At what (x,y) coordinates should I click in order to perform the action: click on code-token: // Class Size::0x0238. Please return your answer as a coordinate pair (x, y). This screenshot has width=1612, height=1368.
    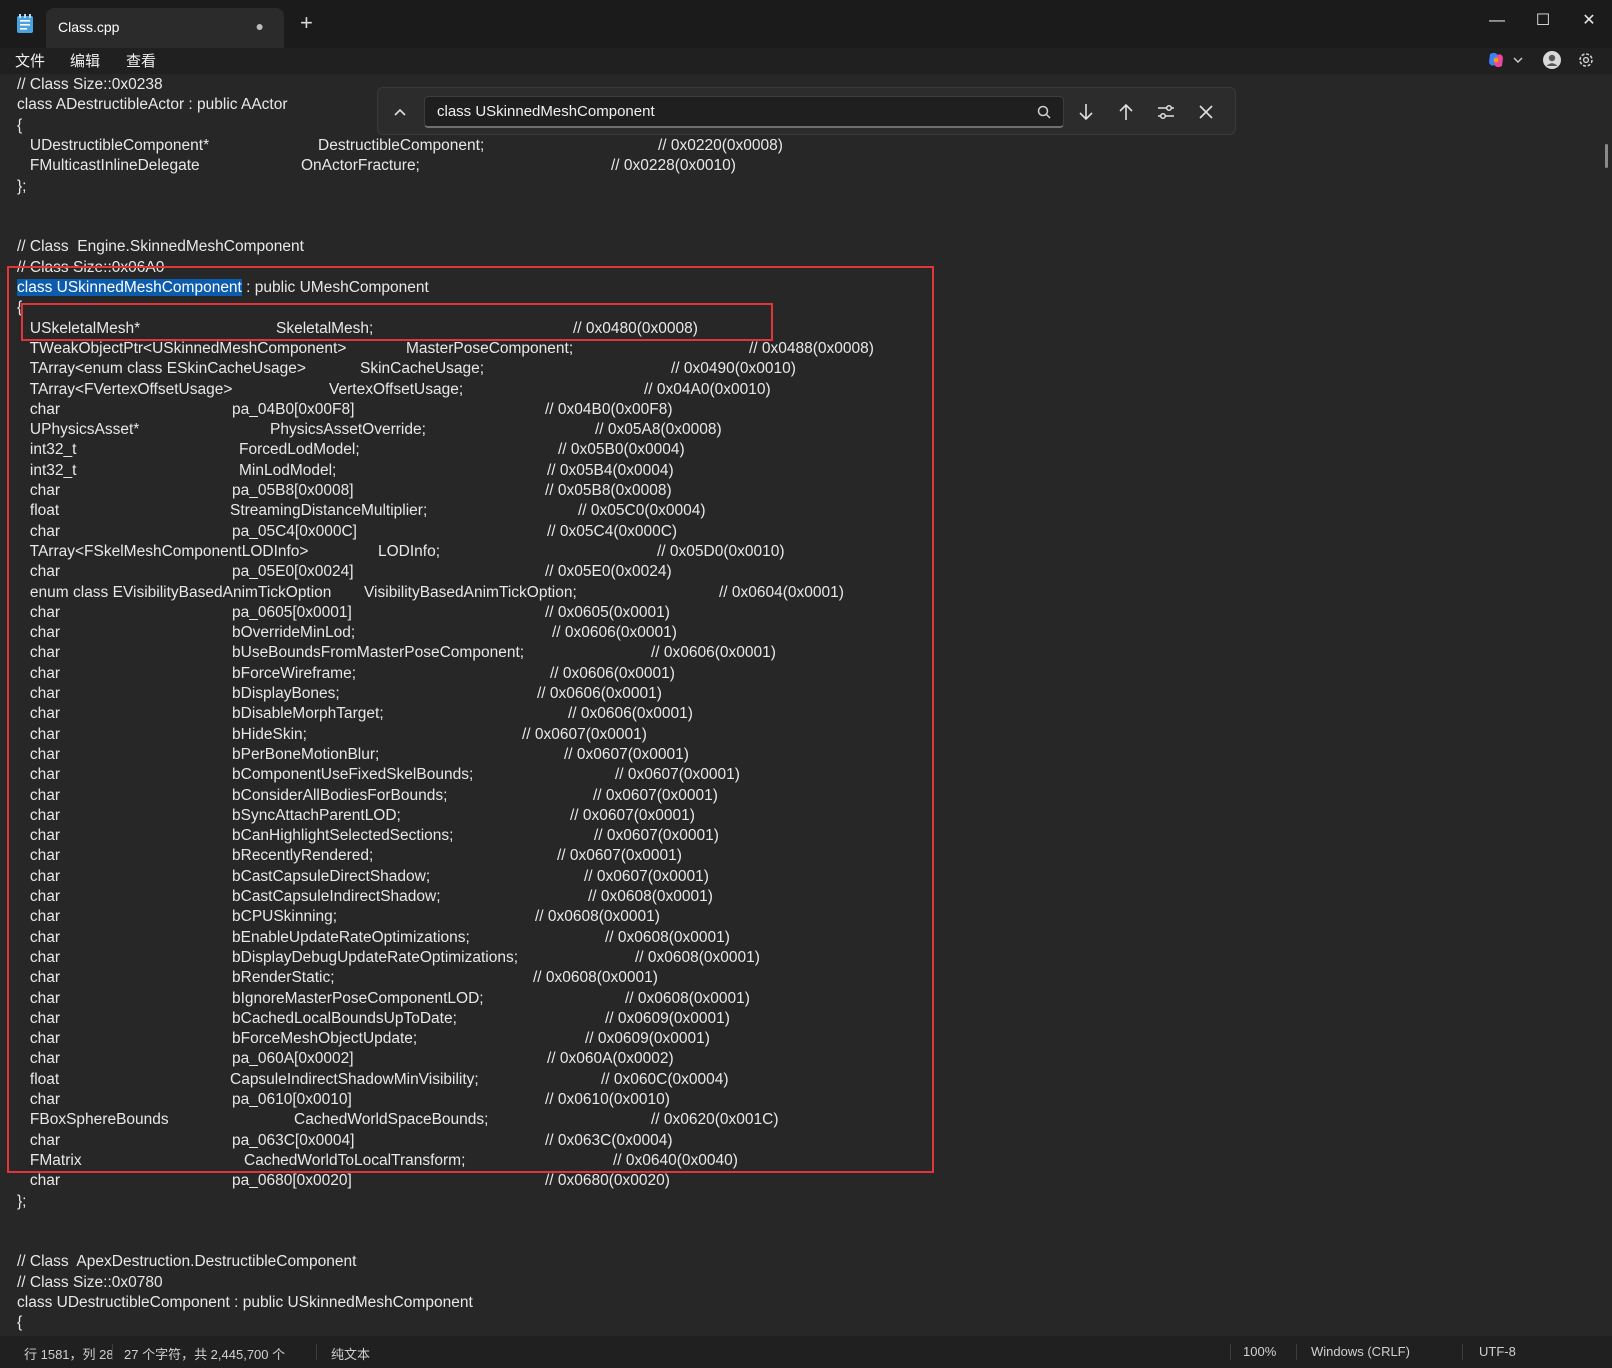
    Looking at the image, I should click on (90, 84).